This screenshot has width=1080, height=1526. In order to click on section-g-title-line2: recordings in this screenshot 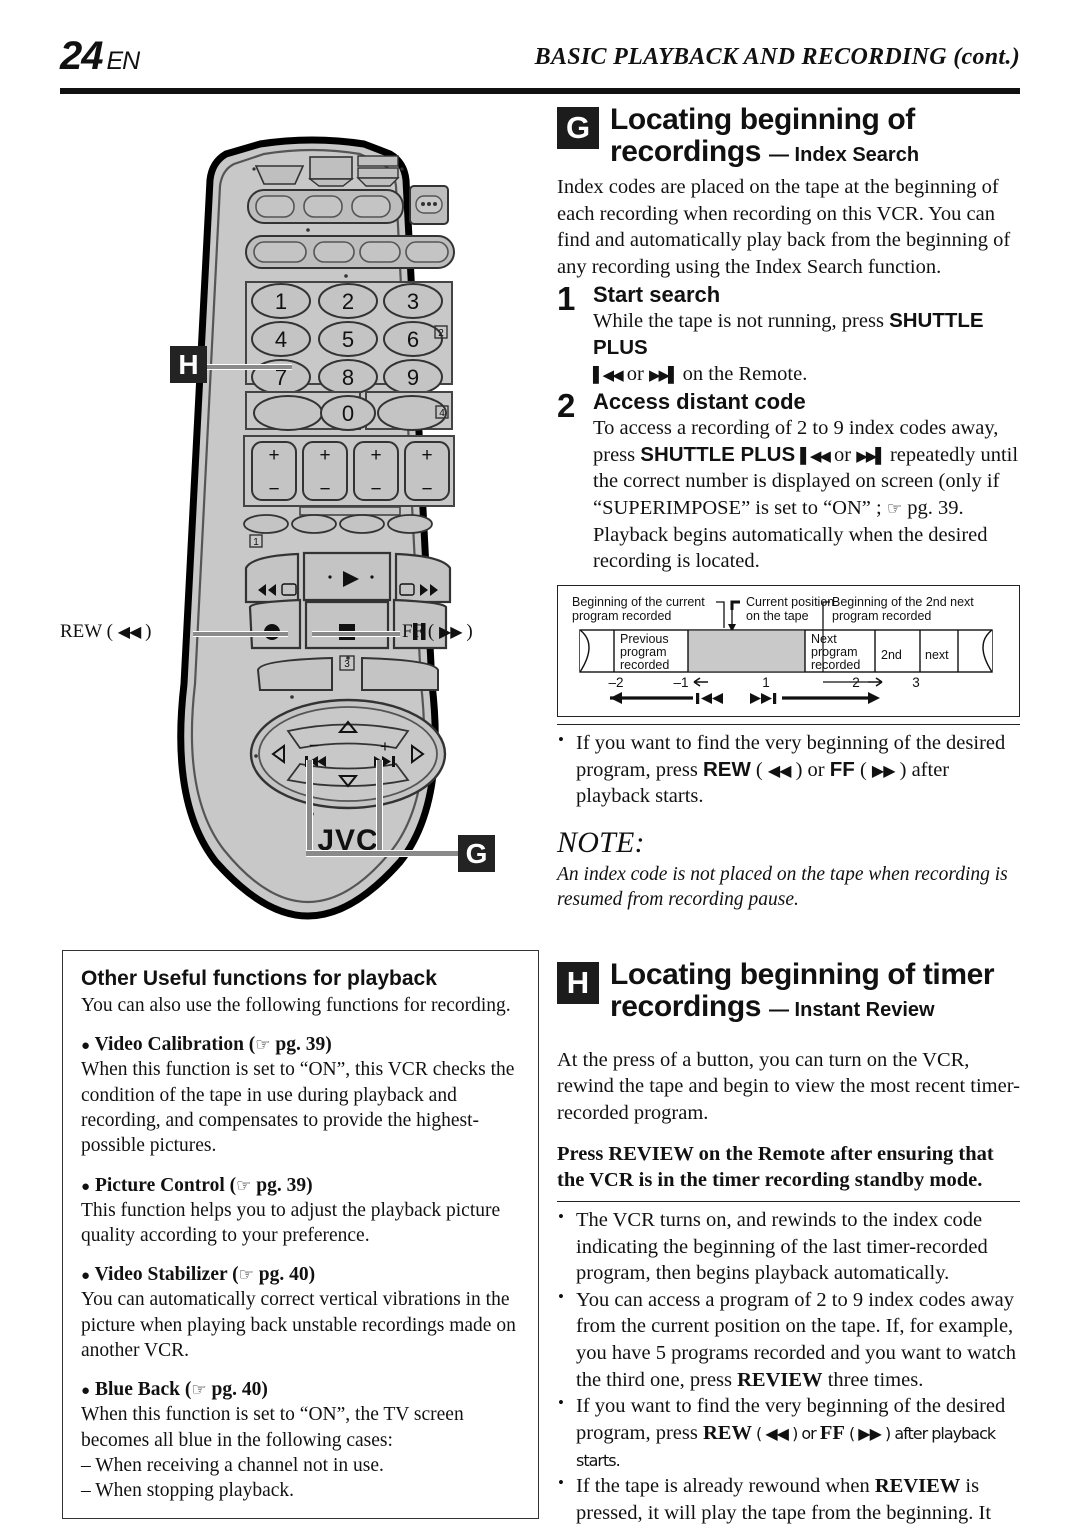, I will do `click(686, 152)`.